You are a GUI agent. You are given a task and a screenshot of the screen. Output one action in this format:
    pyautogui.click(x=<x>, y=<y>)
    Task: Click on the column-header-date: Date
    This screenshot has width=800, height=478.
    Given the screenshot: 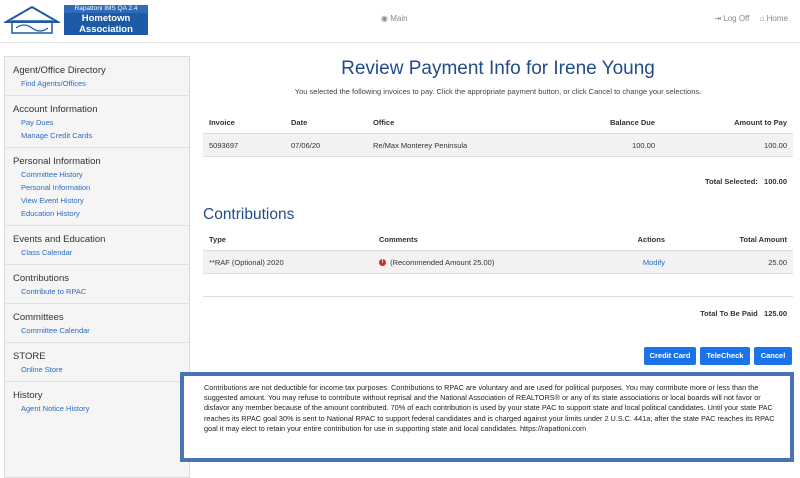 What is the action you would take?
    pyautogui.click(x=326, y=122)
    